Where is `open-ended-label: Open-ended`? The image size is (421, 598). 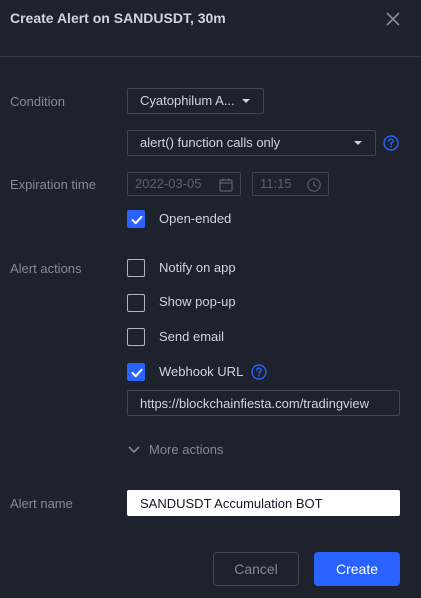
open-ended-label: Open-ended is located at coordinates (195, 219).